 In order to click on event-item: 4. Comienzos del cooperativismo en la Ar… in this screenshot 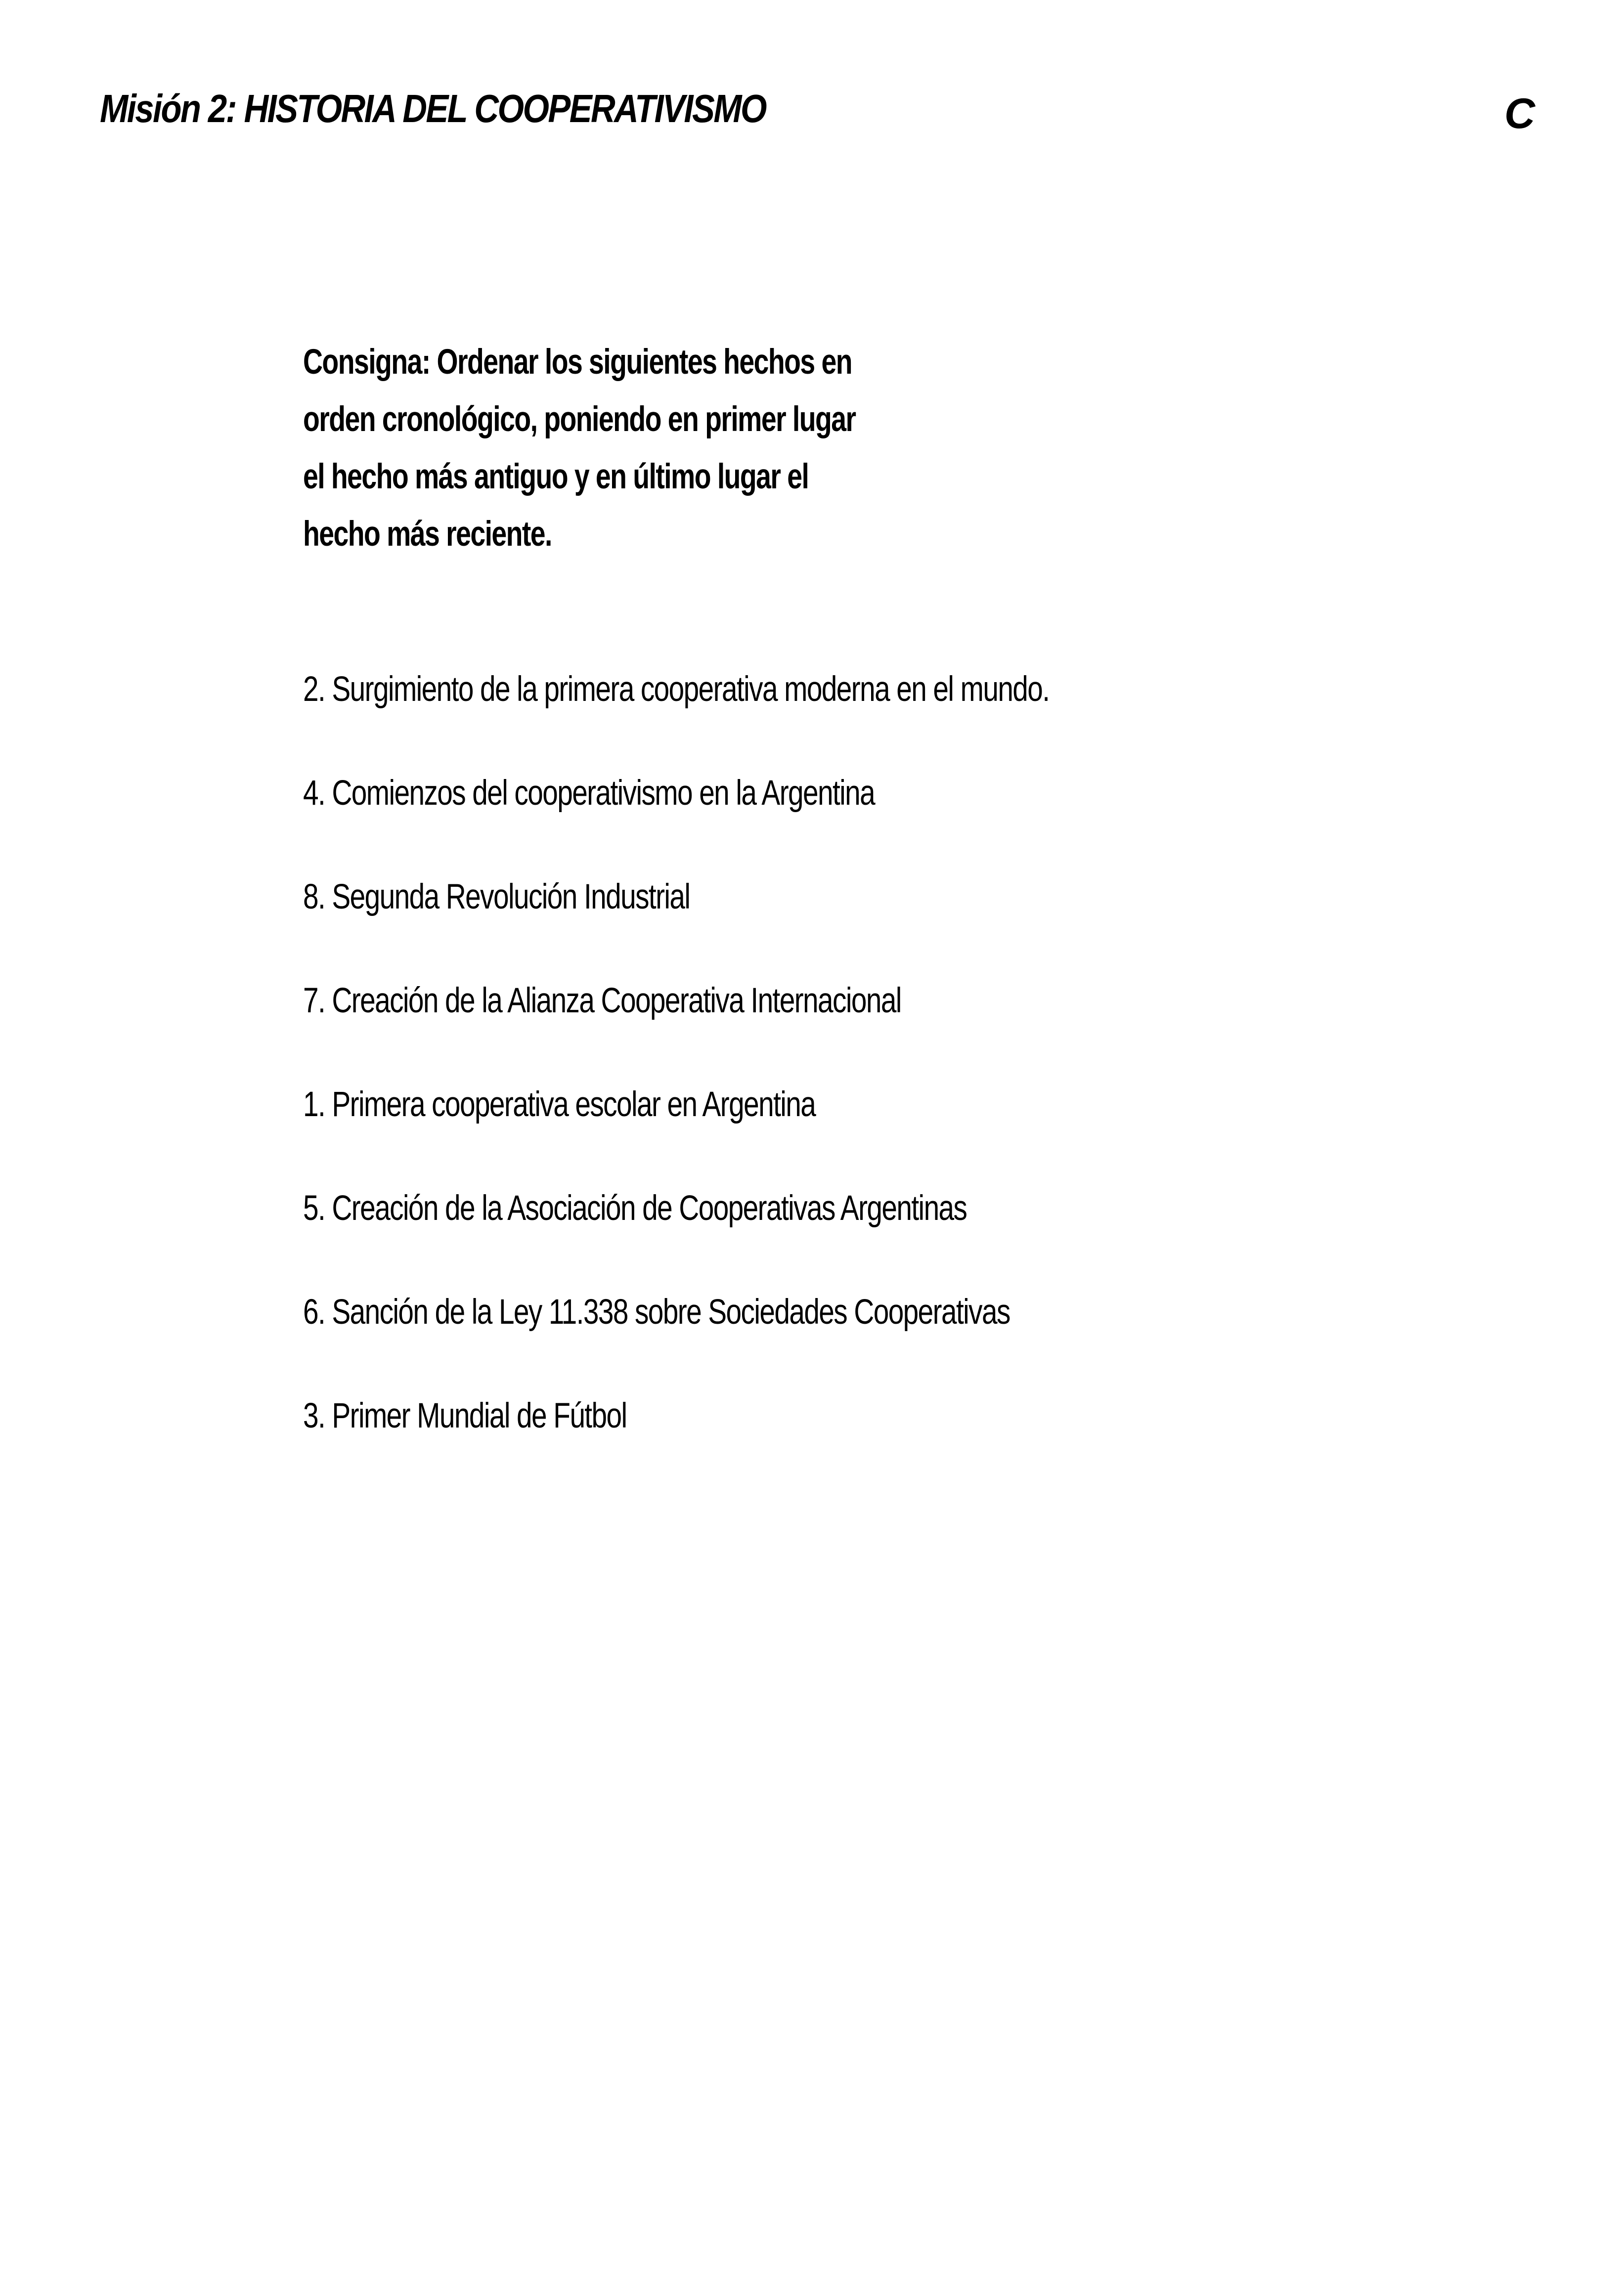, I will do `click(589, 793)`.